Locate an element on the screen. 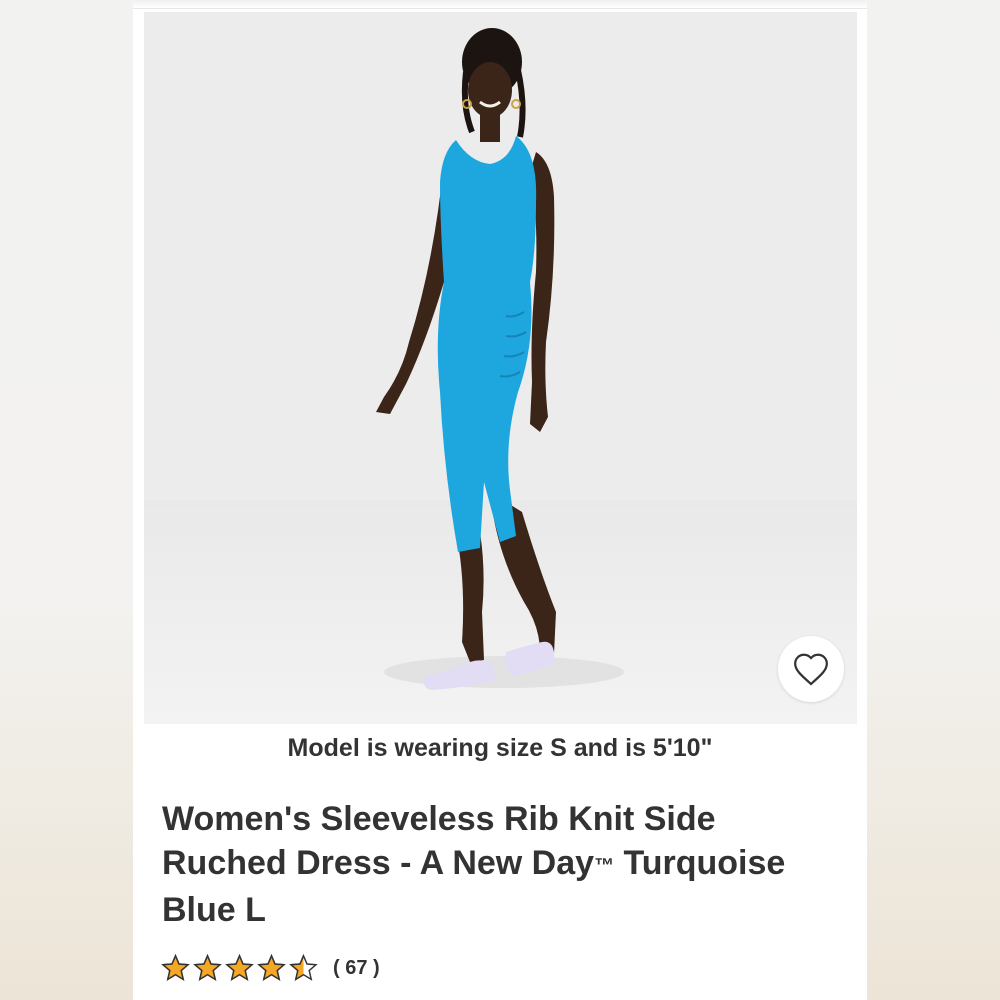  favorite-button is located at coordinates (811, 669).